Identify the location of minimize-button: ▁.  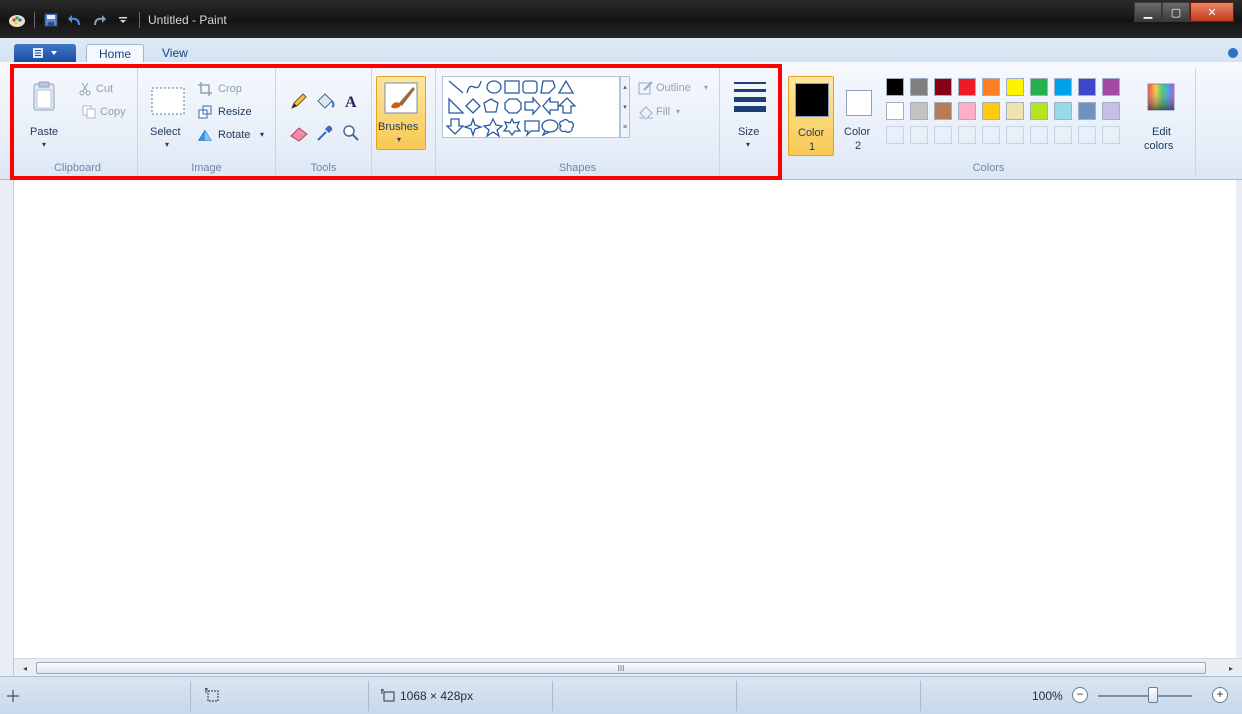
(1148, 12).